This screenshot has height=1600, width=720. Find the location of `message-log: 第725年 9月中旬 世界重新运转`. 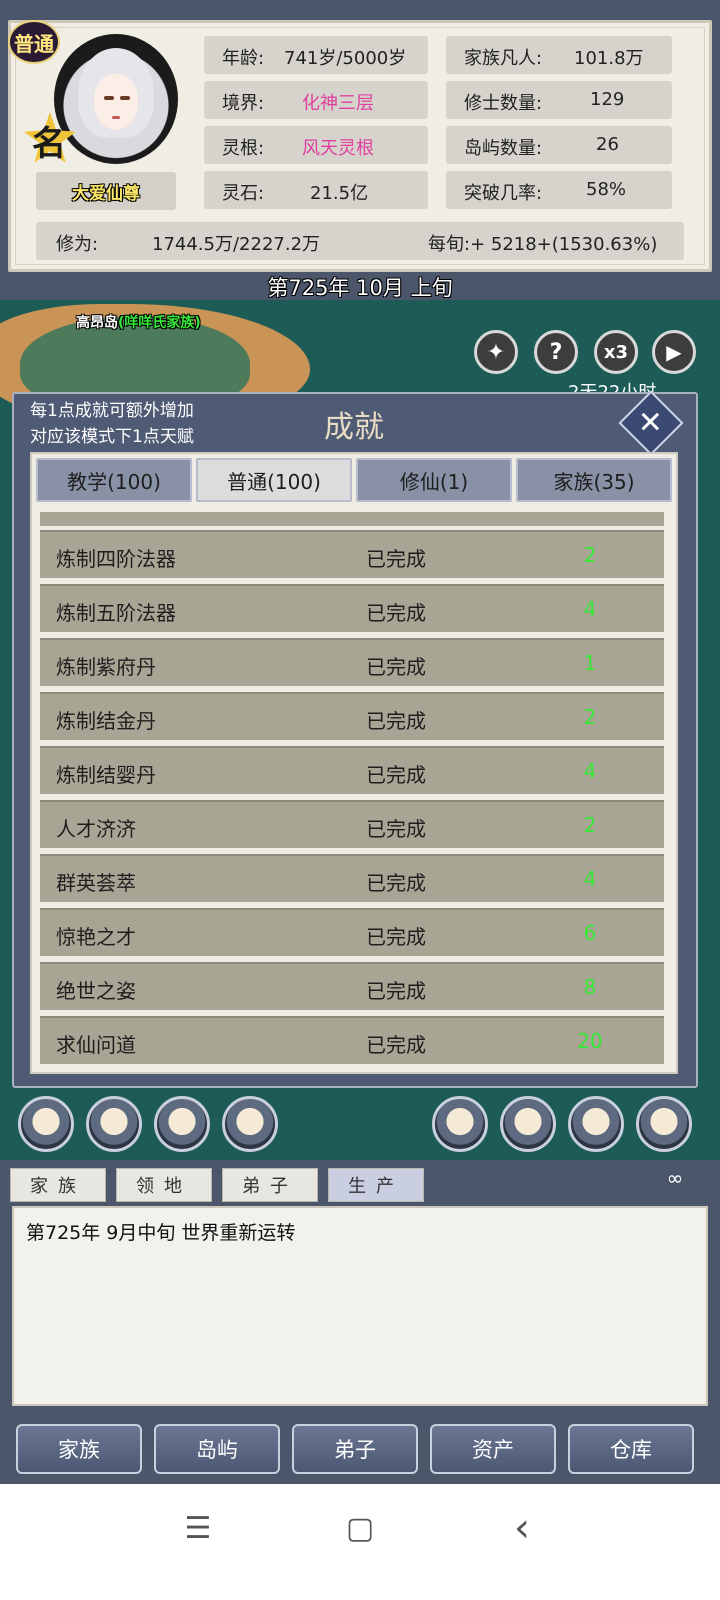

message-log: 第725年 9月中旬 世界重新运转 is located at coordinates (360, 1306).